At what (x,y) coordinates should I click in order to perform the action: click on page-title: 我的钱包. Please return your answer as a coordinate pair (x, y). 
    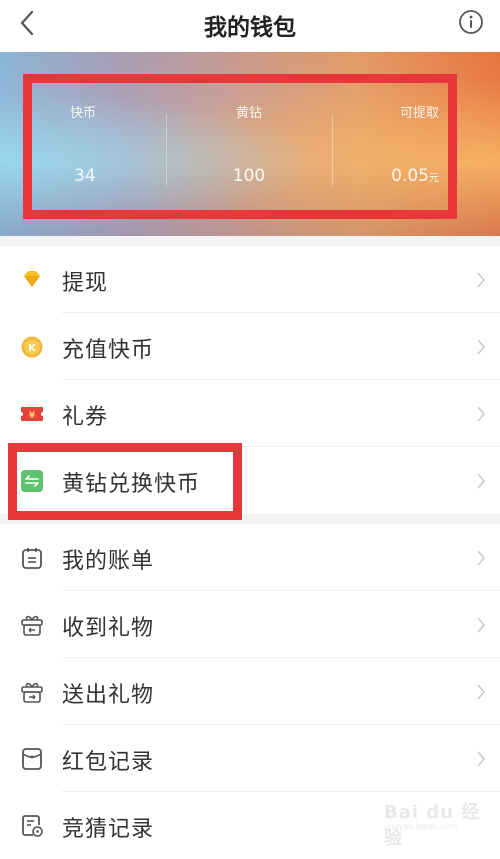
    Looking at the image, I should click on (250, 28).